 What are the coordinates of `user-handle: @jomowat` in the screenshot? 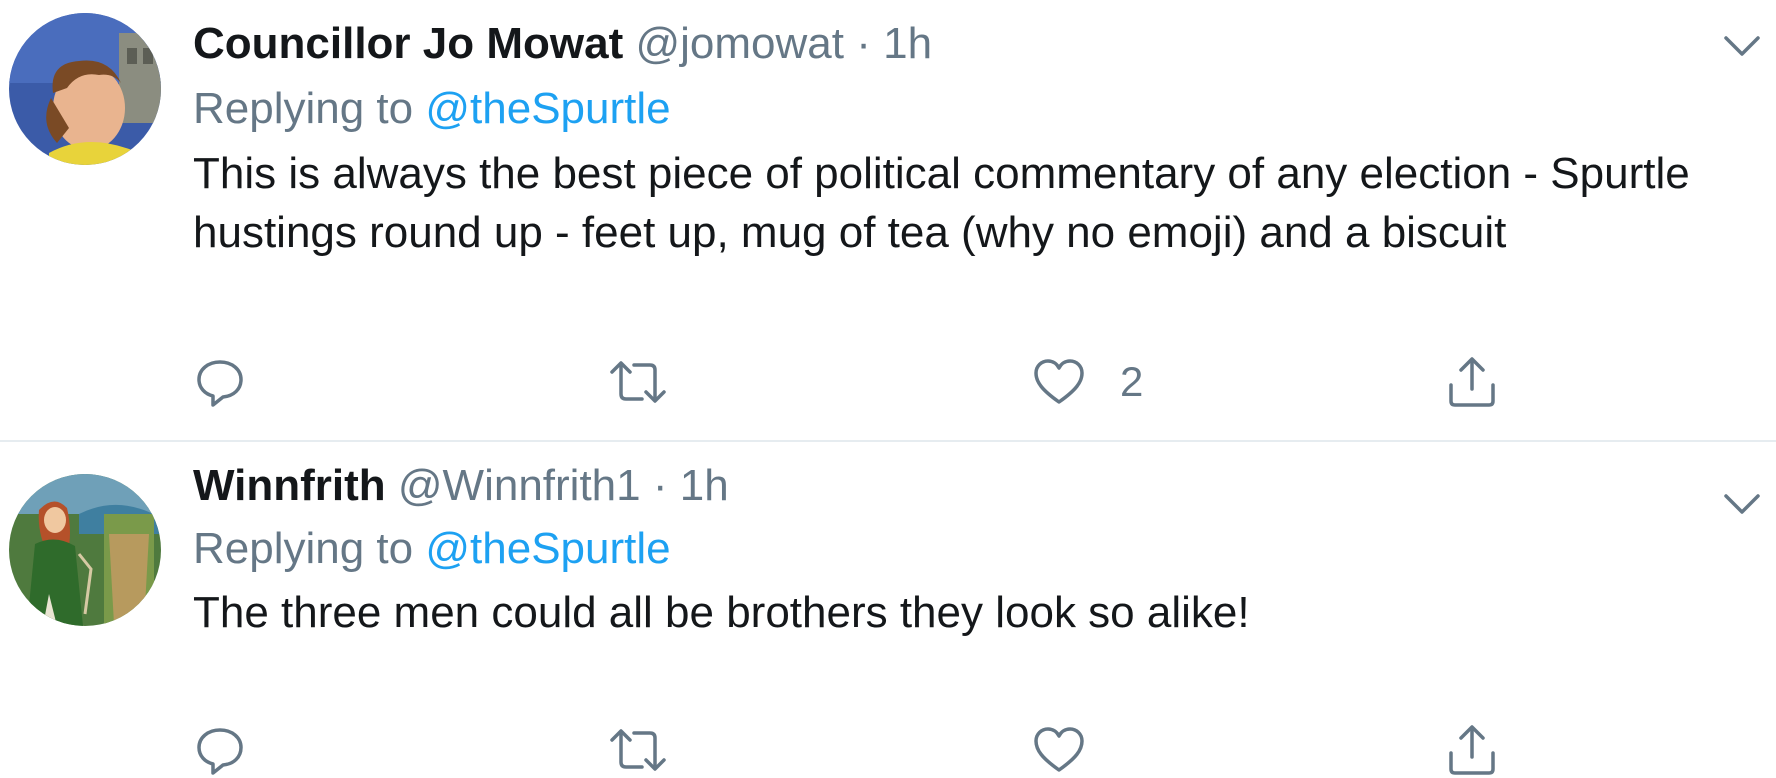 It's located at (739, 43).